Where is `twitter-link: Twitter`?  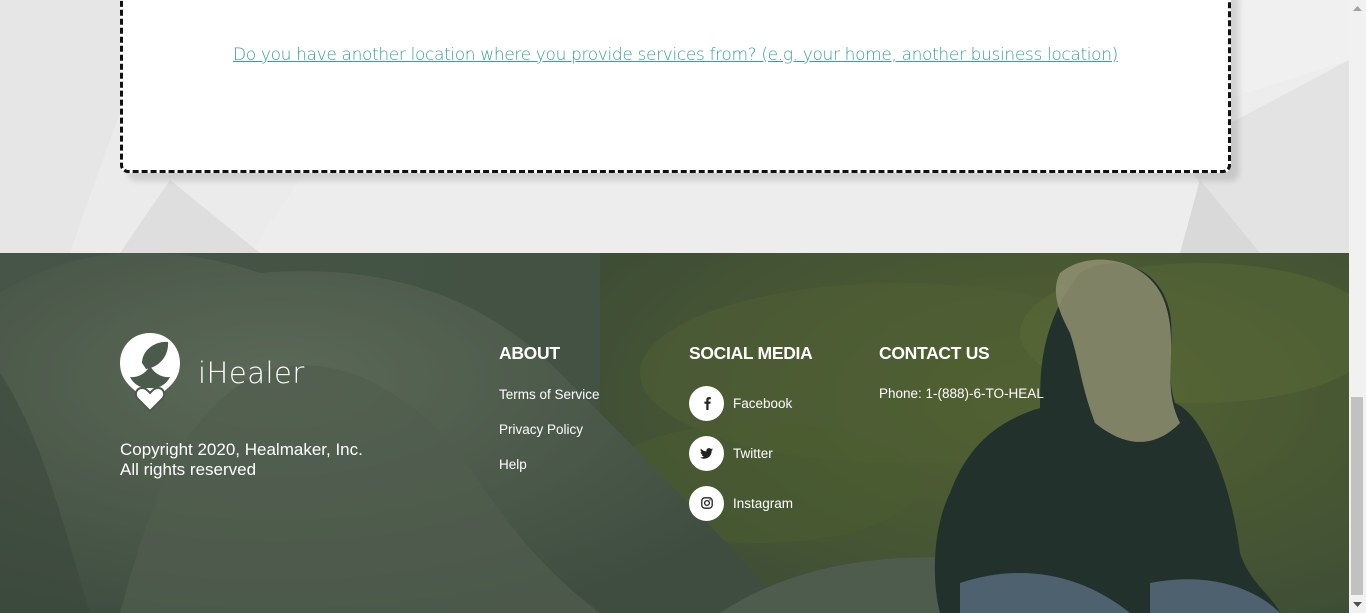 twitter-link: Twitter is located at coordinates (750, 453).